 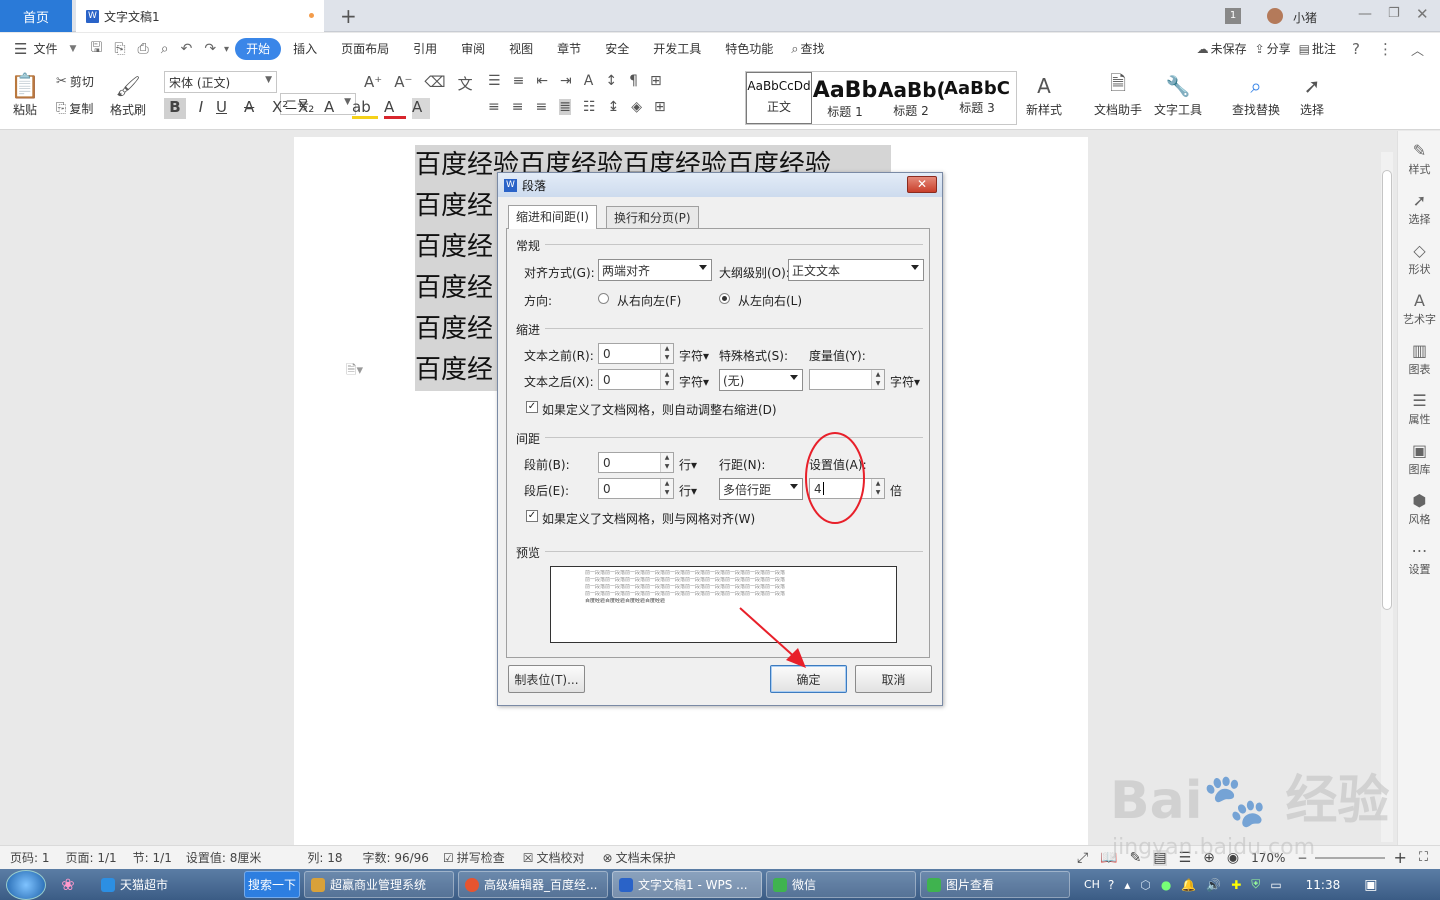 What do you see at coordinates (552, 217) in the screenshot?
I see `tab-indent-spacing: 缩进和间距(I)` at bounding box center [552, 217].